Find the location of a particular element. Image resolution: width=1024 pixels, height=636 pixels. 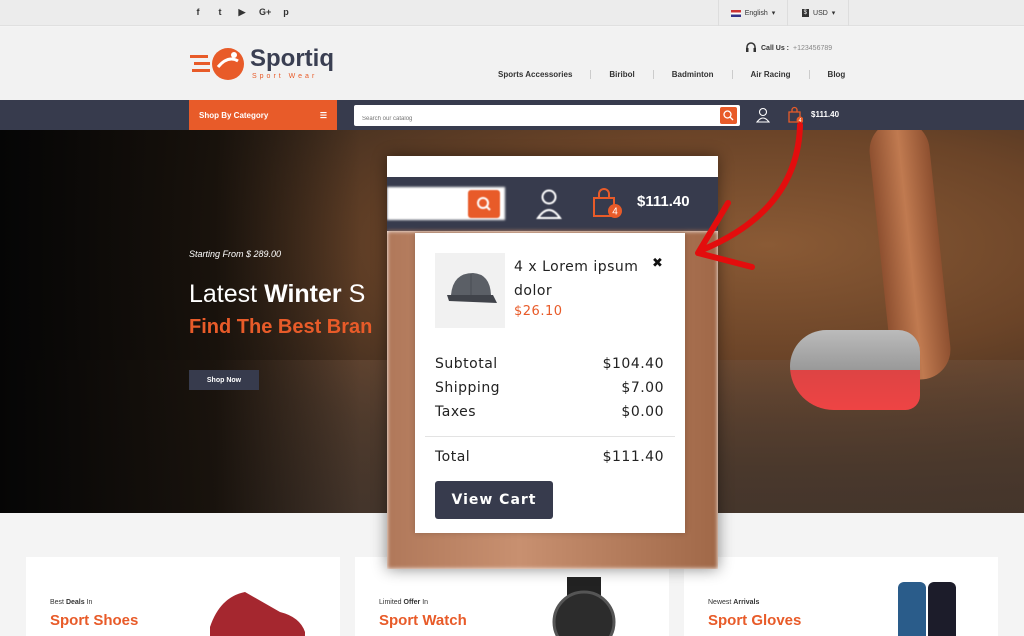

nav-item-sports-accessories: Sports Accessories is located at coordinates (535, 74).